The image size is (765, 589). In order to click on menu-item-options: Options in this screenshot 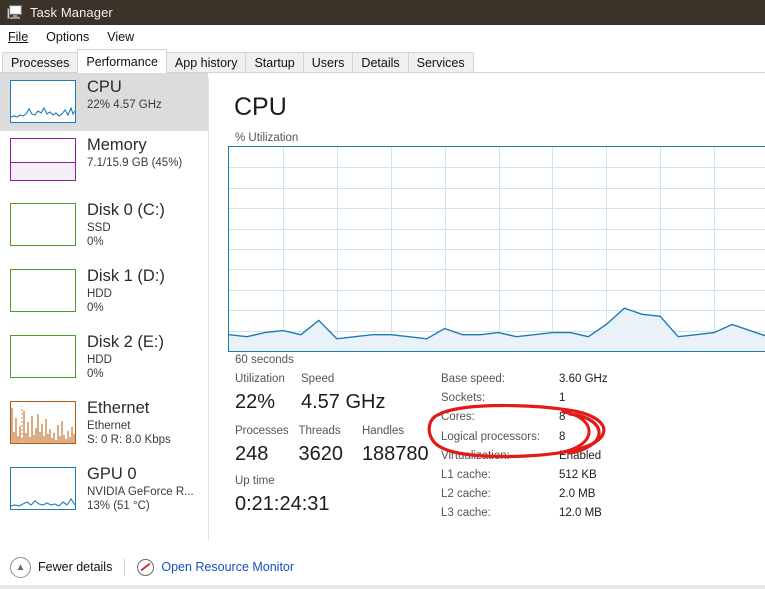, I will do `click(67, 37)`.